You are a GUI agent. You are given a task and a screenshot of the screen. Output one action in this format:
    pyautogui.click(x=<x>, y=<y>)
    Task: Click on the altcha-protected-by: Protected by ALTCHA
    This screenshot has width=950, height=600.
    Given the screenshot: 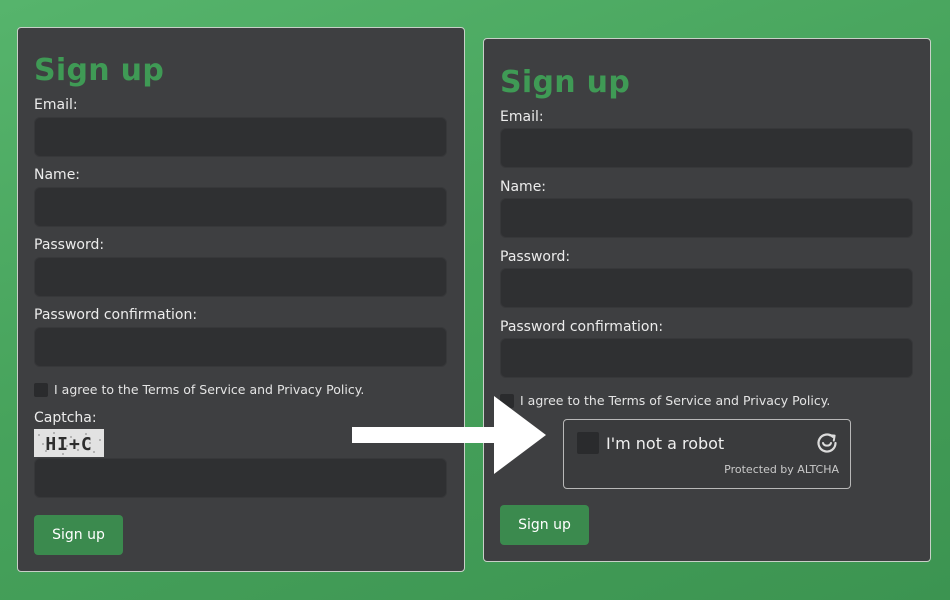 What is the action you would take?
    pyautogui.click(x=781, y=469)
    